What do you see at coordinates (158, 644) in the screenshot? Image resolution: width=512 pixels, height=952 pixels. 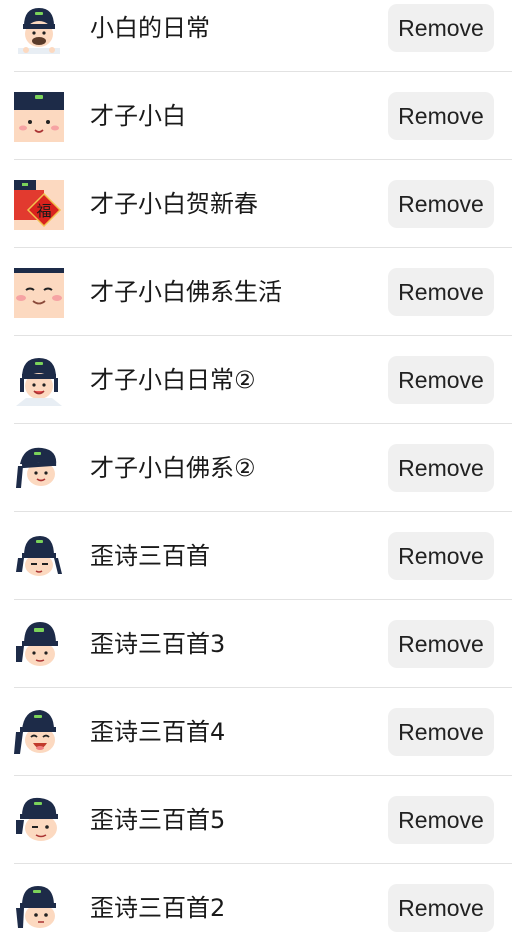 I see `sticker-pack-name: 歪诗三百首3` at bounding box center [158, 644].